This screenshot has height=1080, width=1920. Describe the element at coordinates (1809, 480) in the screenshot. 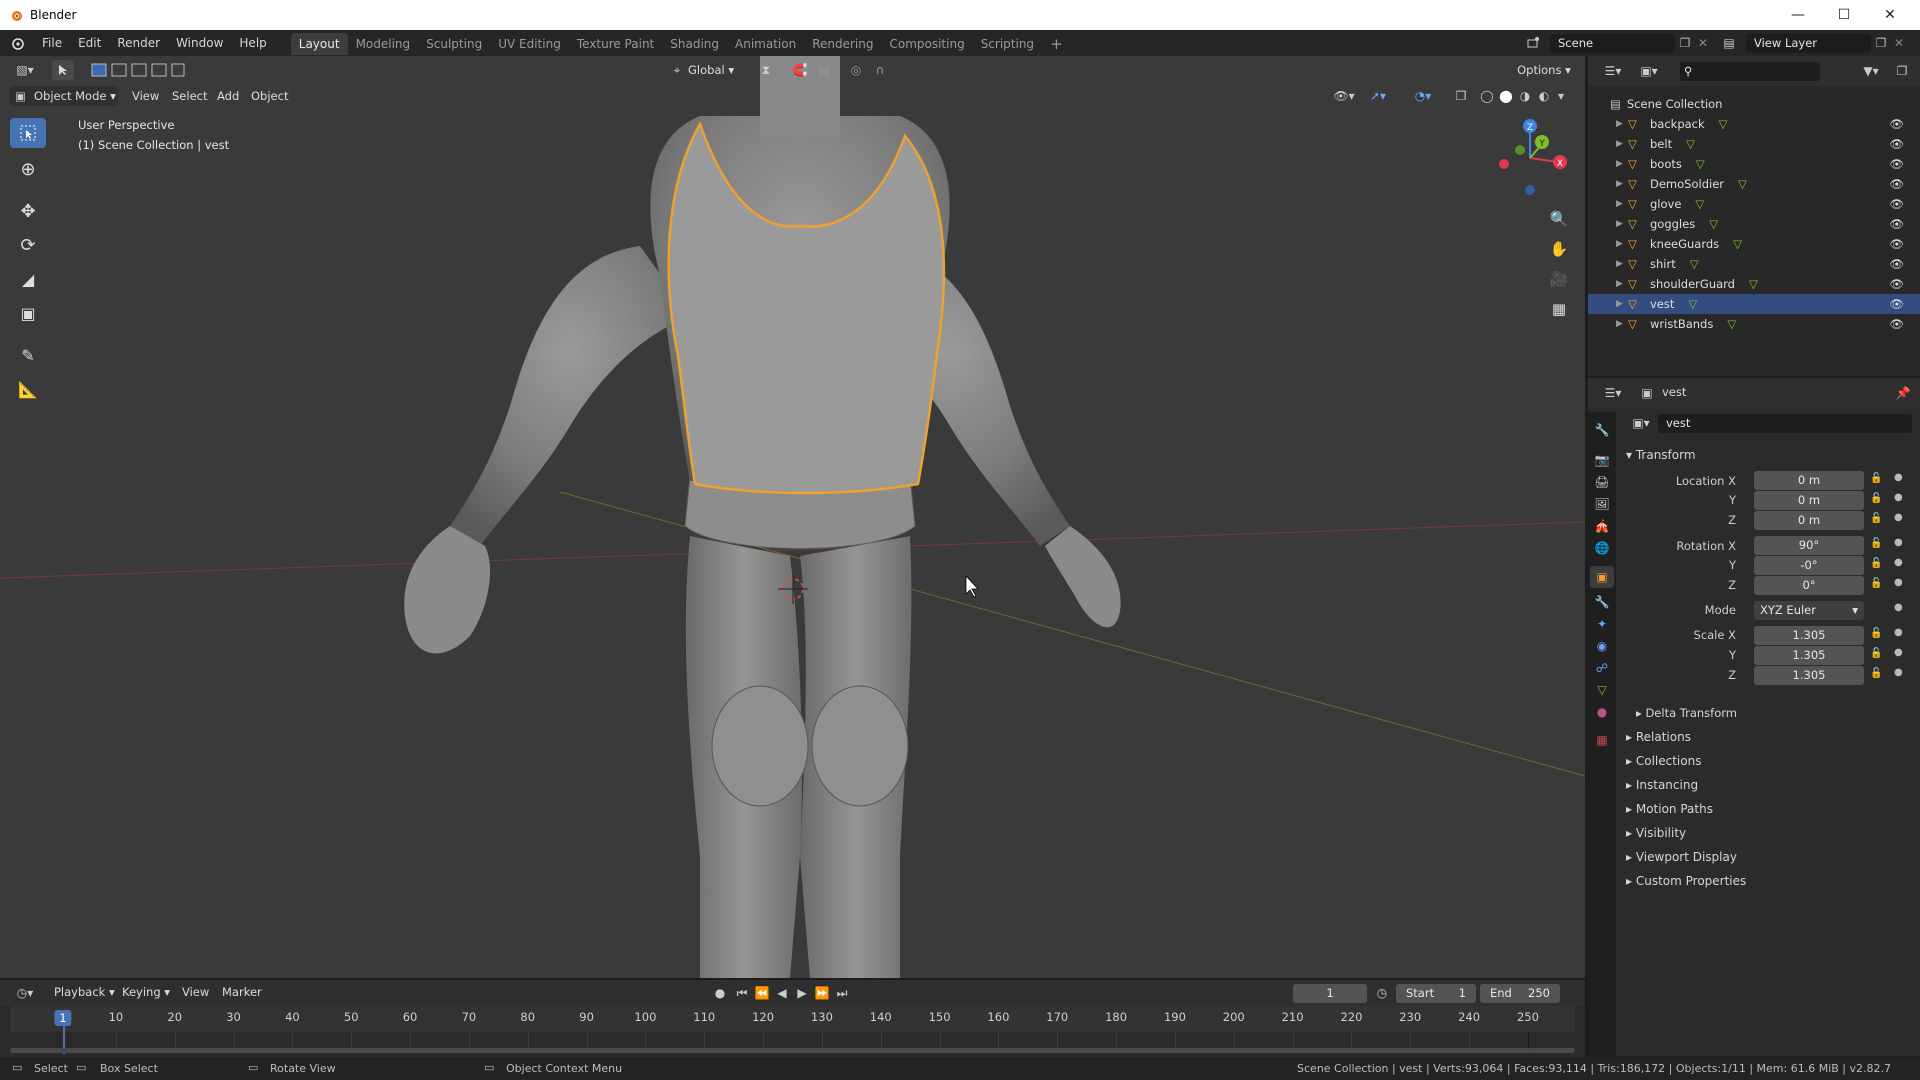

I see `location-x-field: 0 m` at that location.